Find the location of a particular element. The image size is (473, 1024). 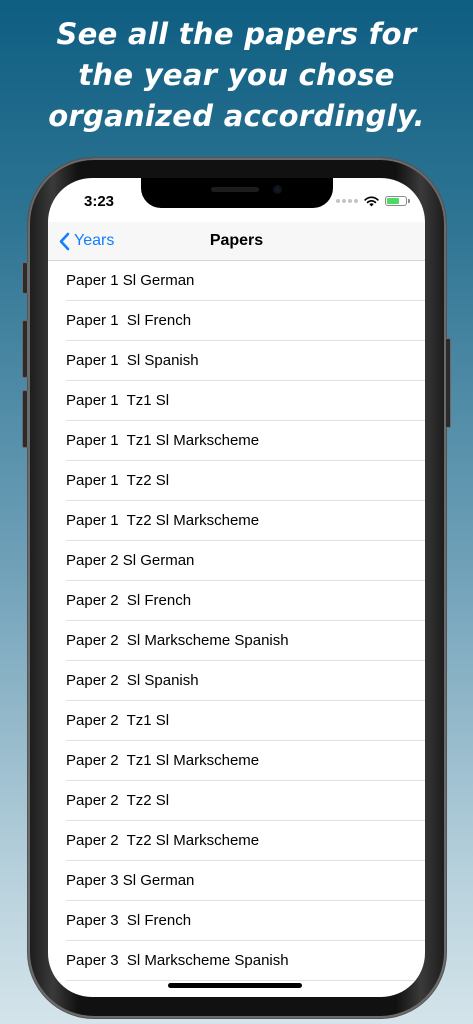

list-item: Paper 1 Sl French is located at coordinates (236, 321).